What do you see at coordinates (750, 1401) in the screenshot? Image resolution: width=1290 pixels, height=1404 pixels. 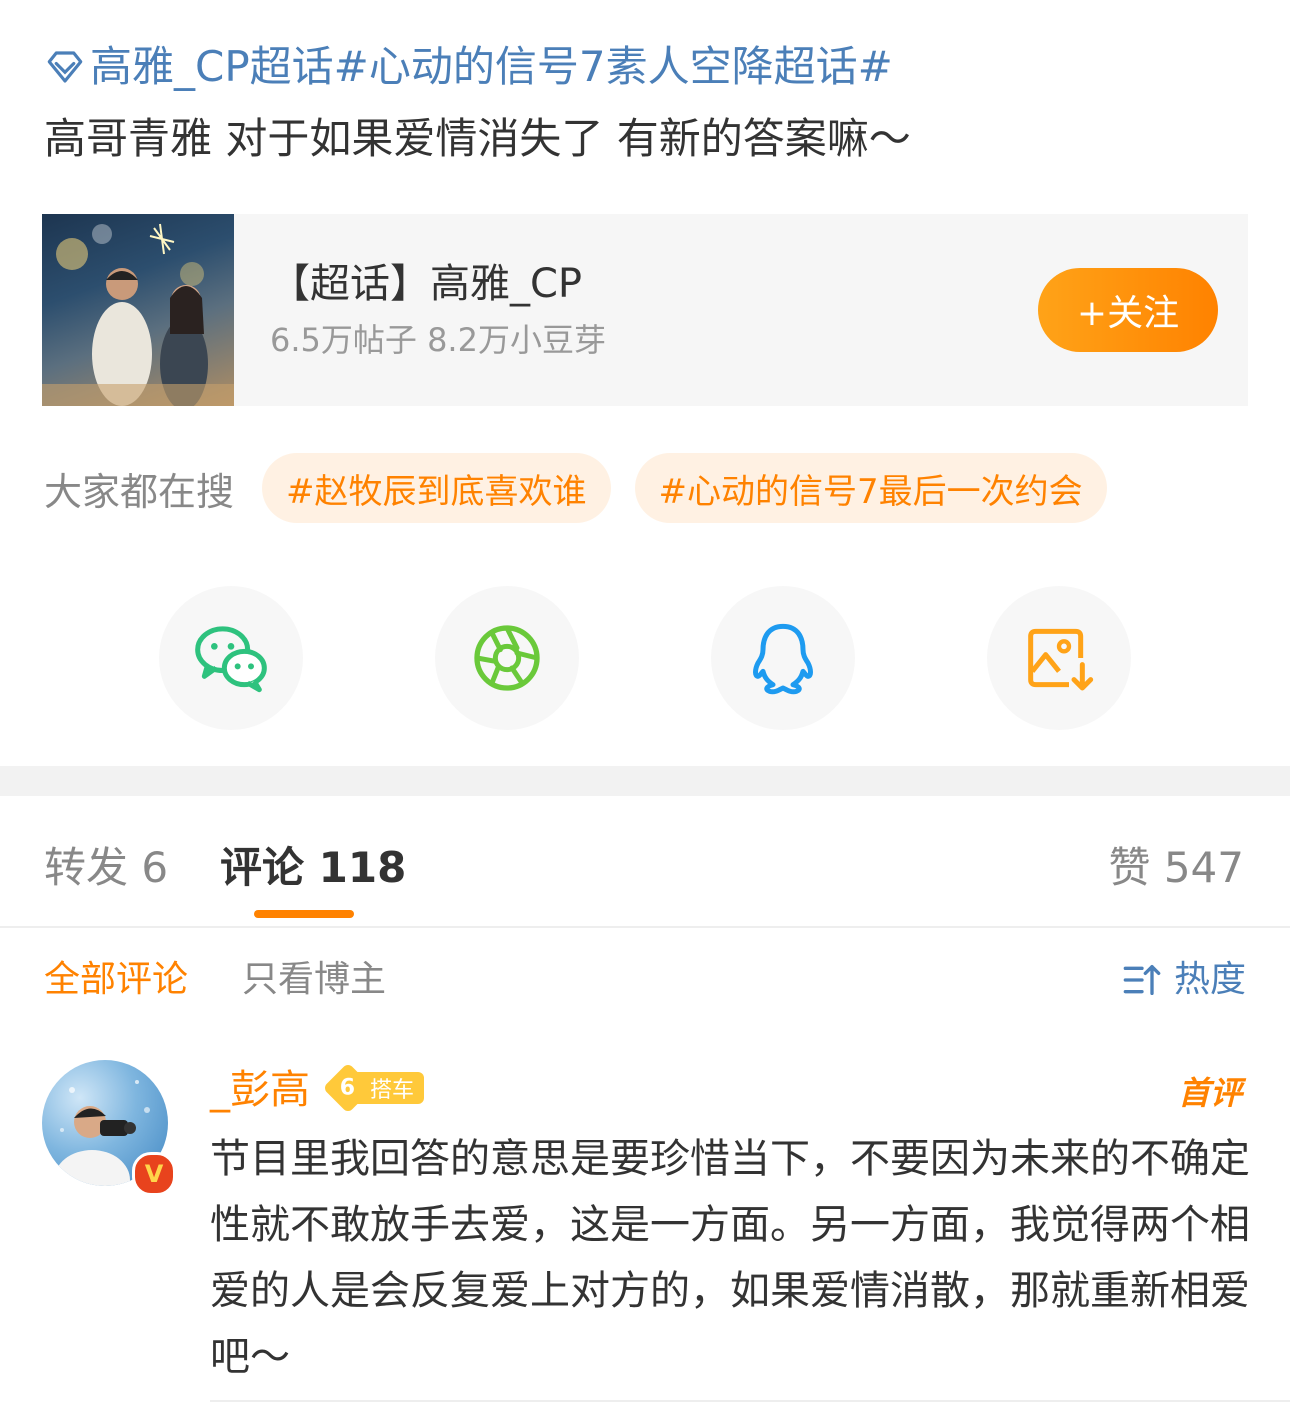 I see `comment-divider` at bounding box center [750, 1401].